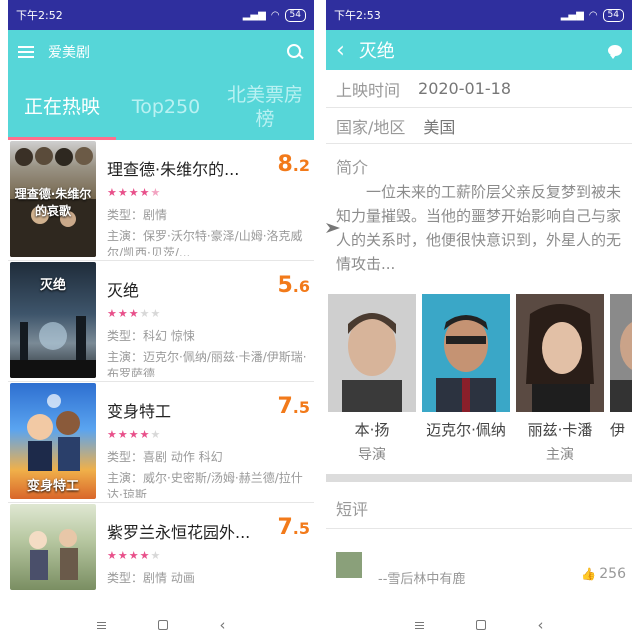 This screenshot has height=640, width=640. What do you see at coordinates (589, 574) in the screenshot?
I see `thumb-up-icon: 👍` at bounding box center [589, 574].